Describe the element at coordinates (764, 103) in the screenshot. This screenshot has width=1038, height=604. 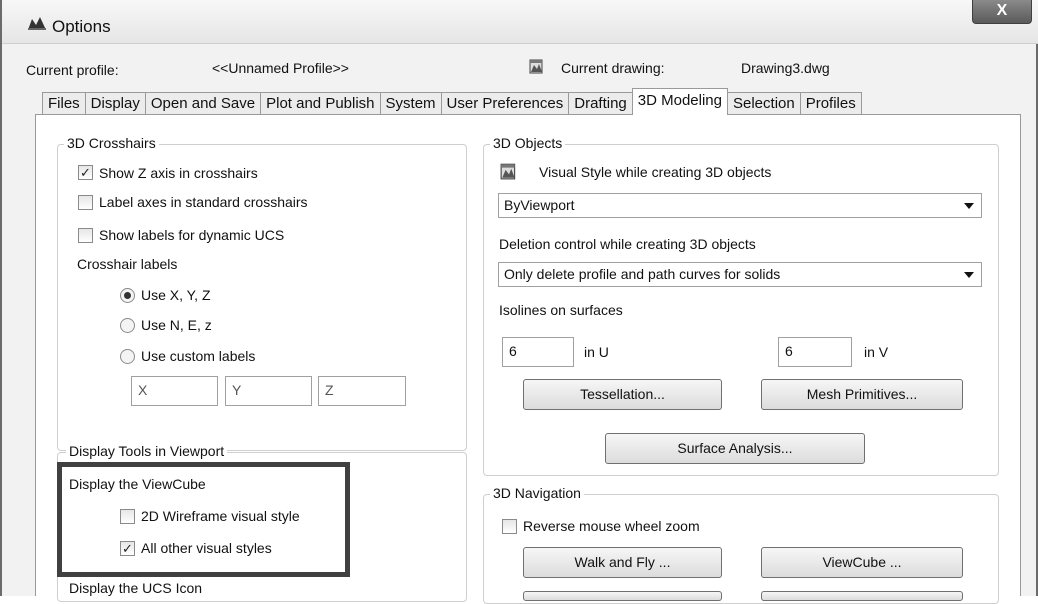
I see `tab-selection: Selection` at that location.